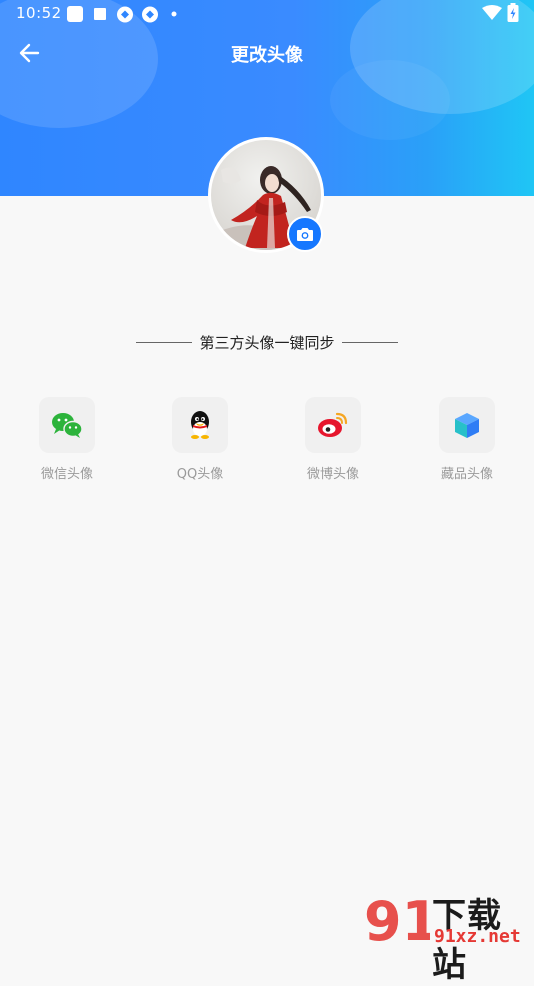 The height and width of the screenshot is (986, 534). Describe the element at coordinates (492, 12) in the screenshot. I see `wifi-icon` at that location.